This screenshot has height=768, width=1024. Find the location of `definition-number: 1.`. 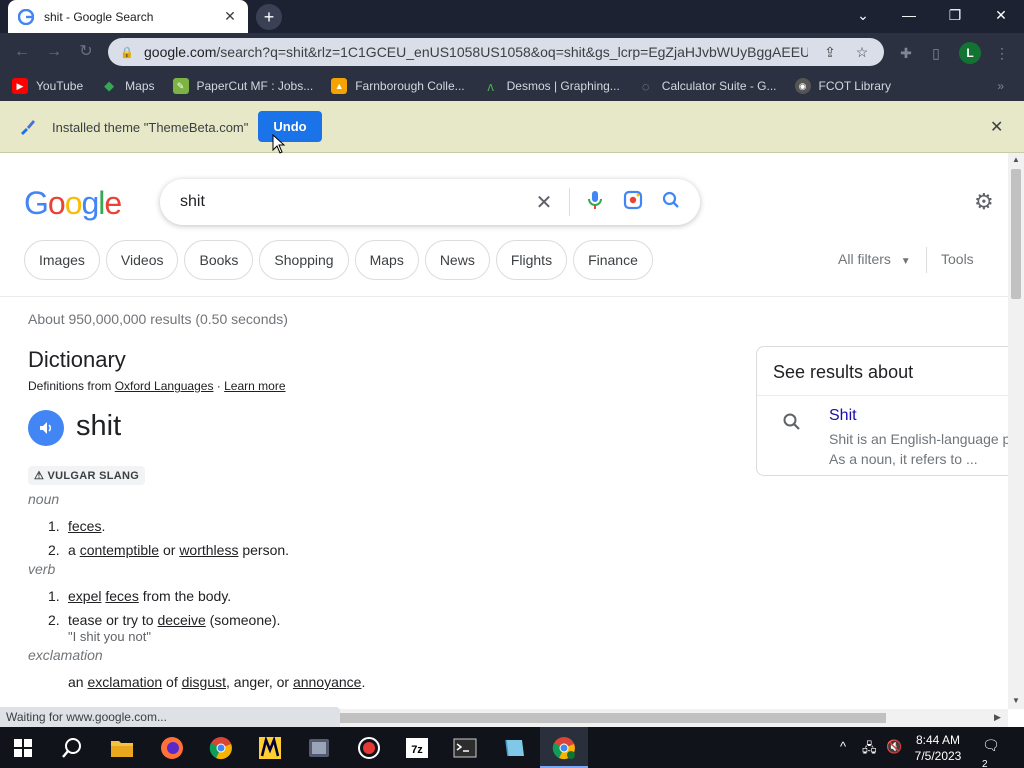

definition-number: 1. is located at coordinates (54, 596).